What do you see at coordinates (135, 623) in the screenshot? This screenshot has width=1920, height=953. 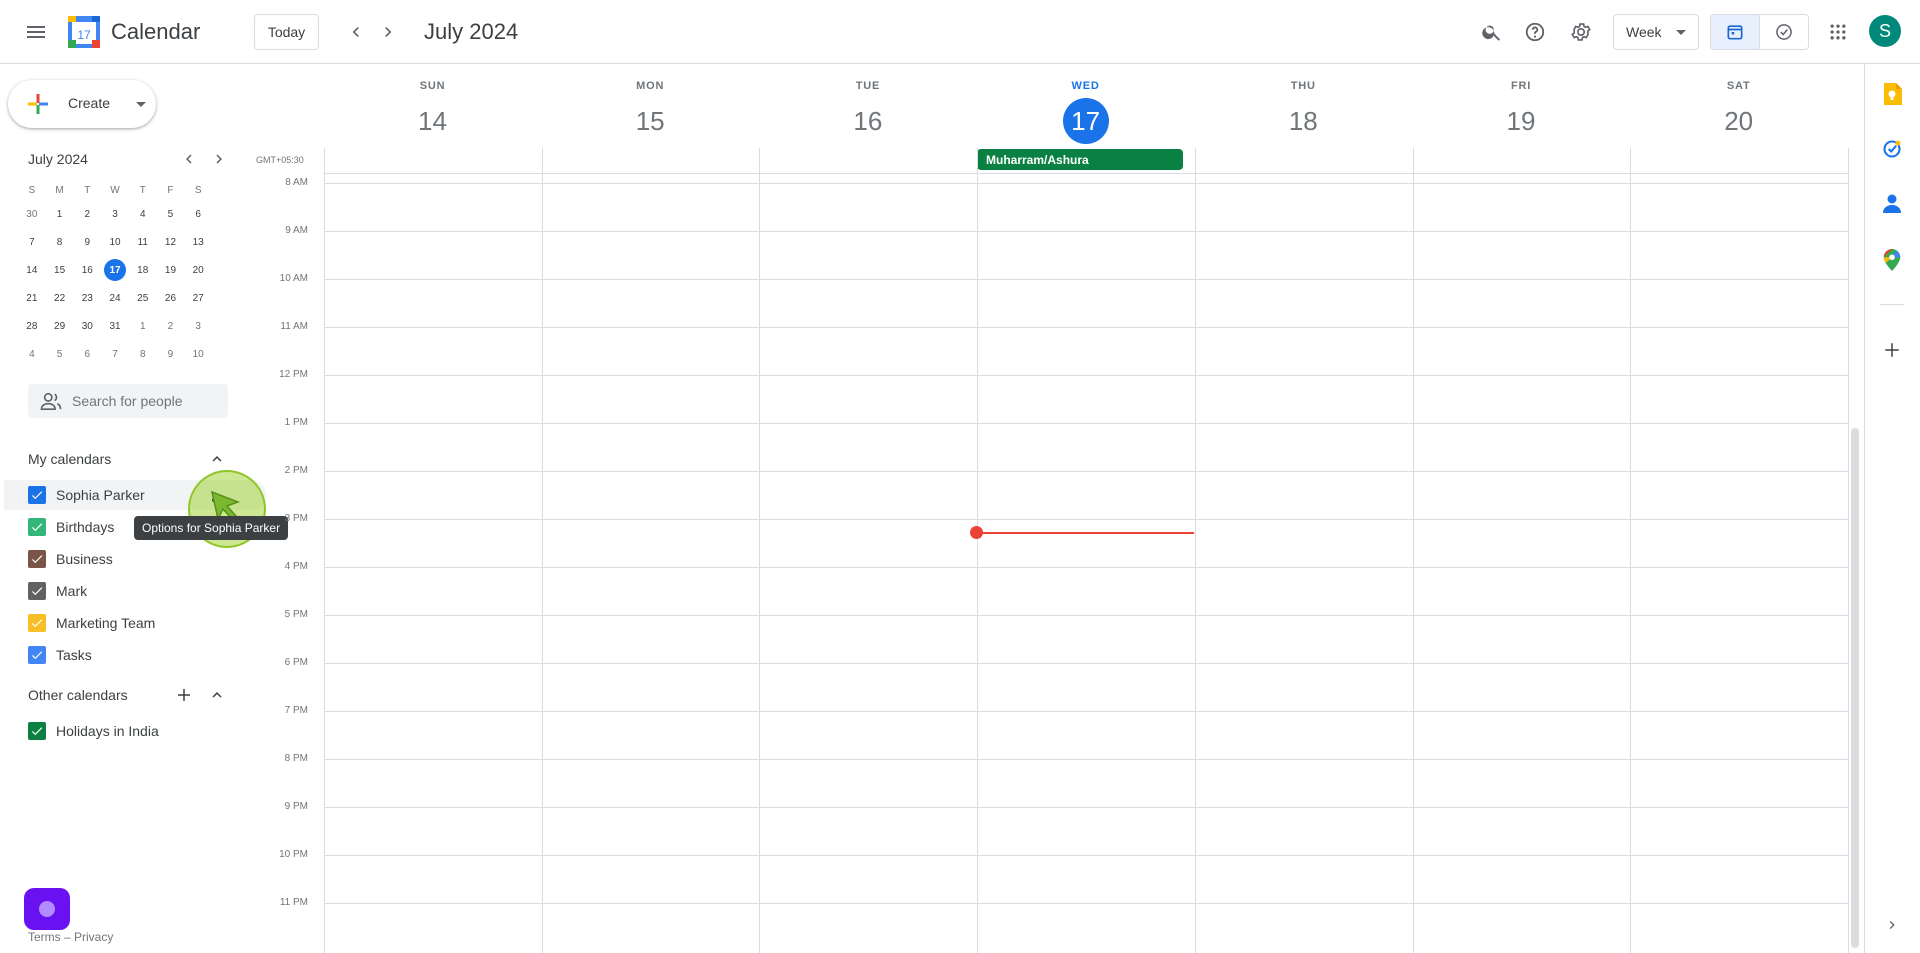 I see `calendar-item: Marketing Team` at bounding box center [135, 623].